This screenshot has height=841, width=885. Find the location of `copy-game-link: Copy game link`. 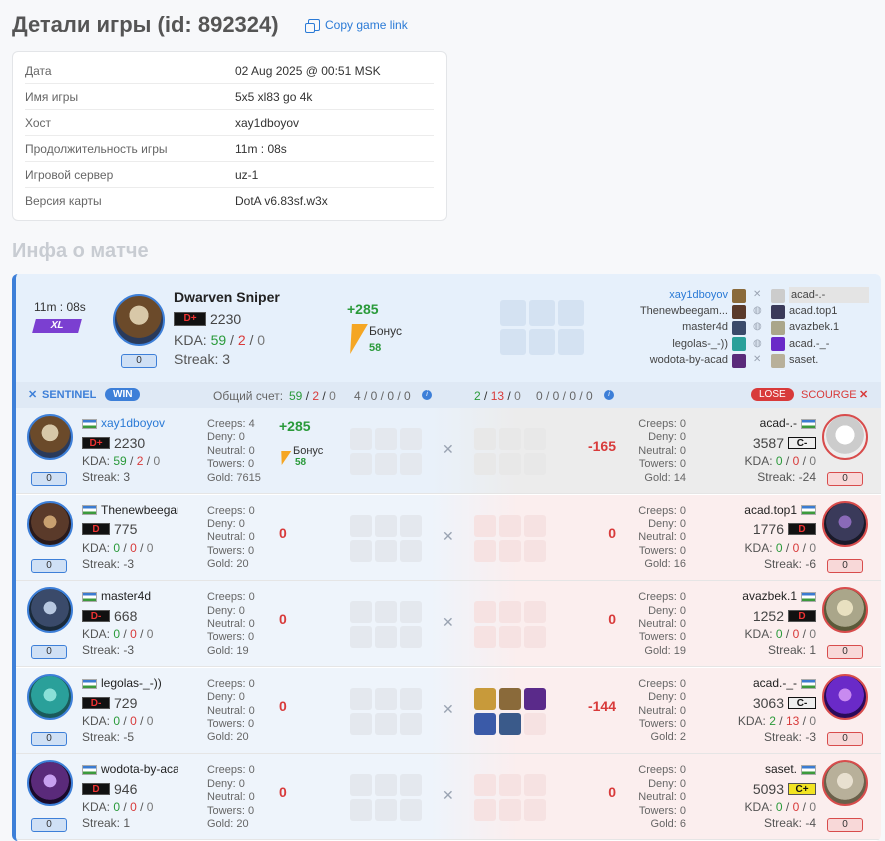

copy-game-link: Copy game link is located at coordinates (356, 25).